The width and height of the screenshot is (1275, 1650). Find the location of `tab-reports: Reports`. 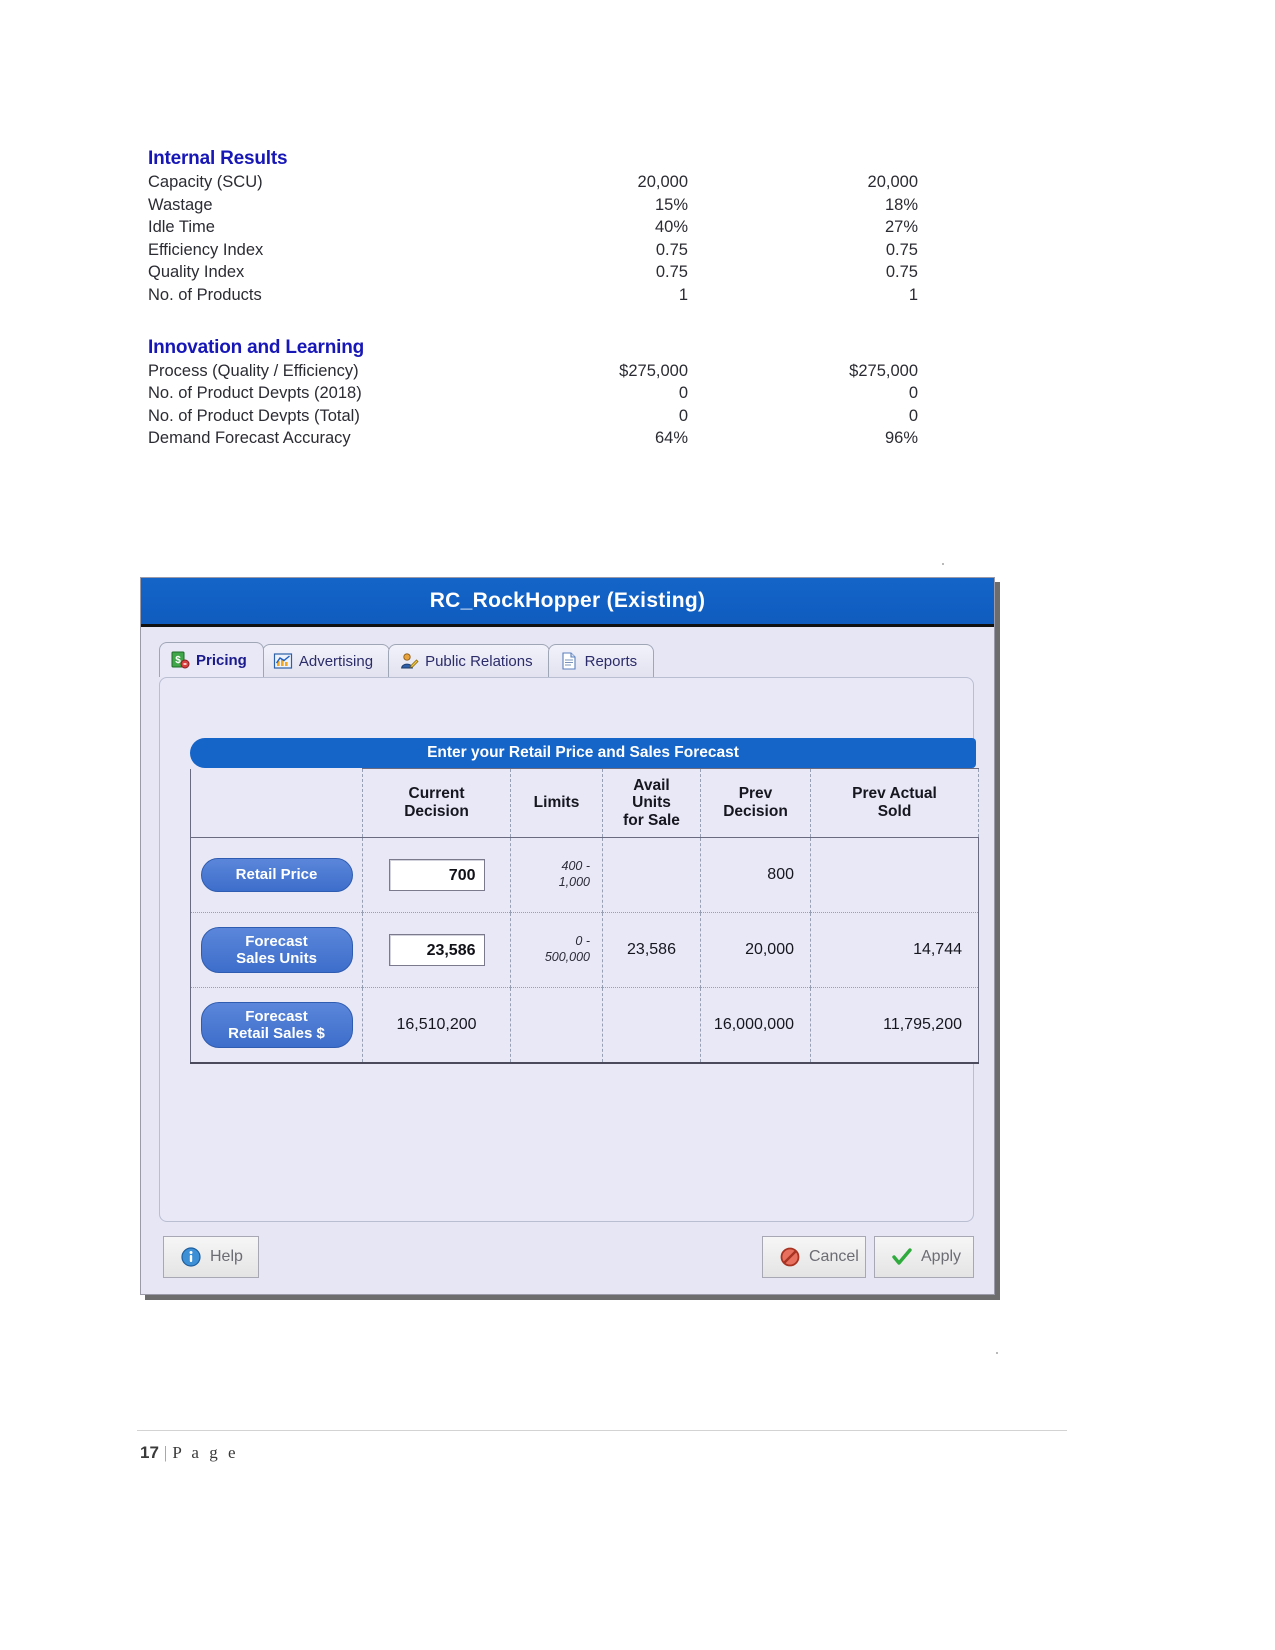

tab-reports: Reports is located at coordinates (601, 660).